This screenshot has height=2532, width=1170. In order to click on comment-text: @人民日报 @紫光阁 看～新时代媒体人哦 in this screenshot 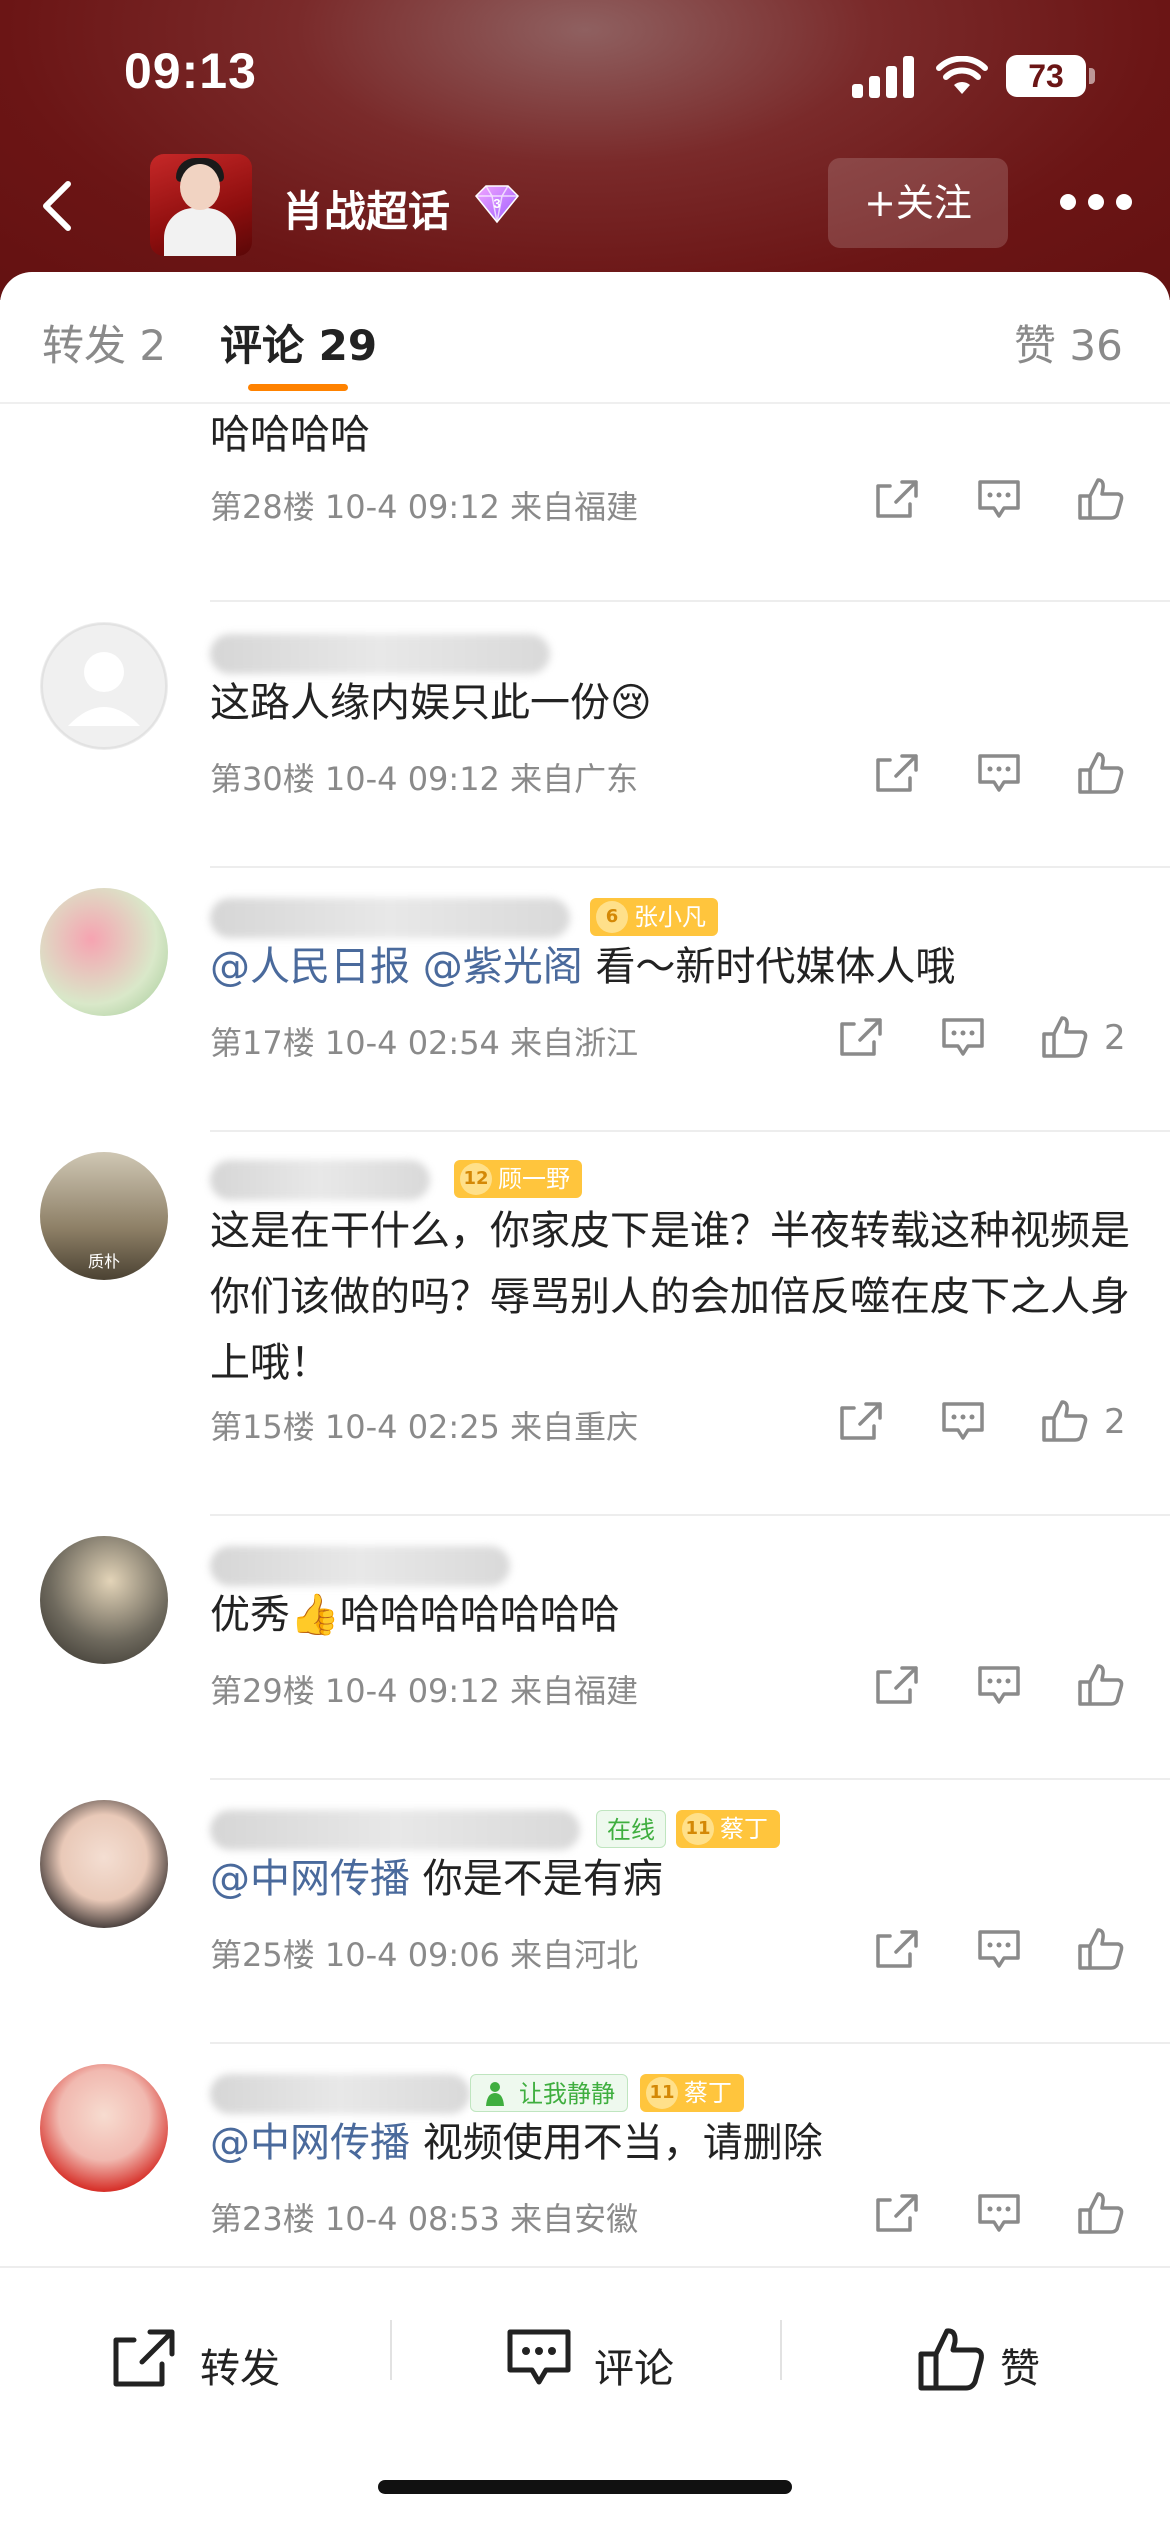, I will do `click(583, 967)`.